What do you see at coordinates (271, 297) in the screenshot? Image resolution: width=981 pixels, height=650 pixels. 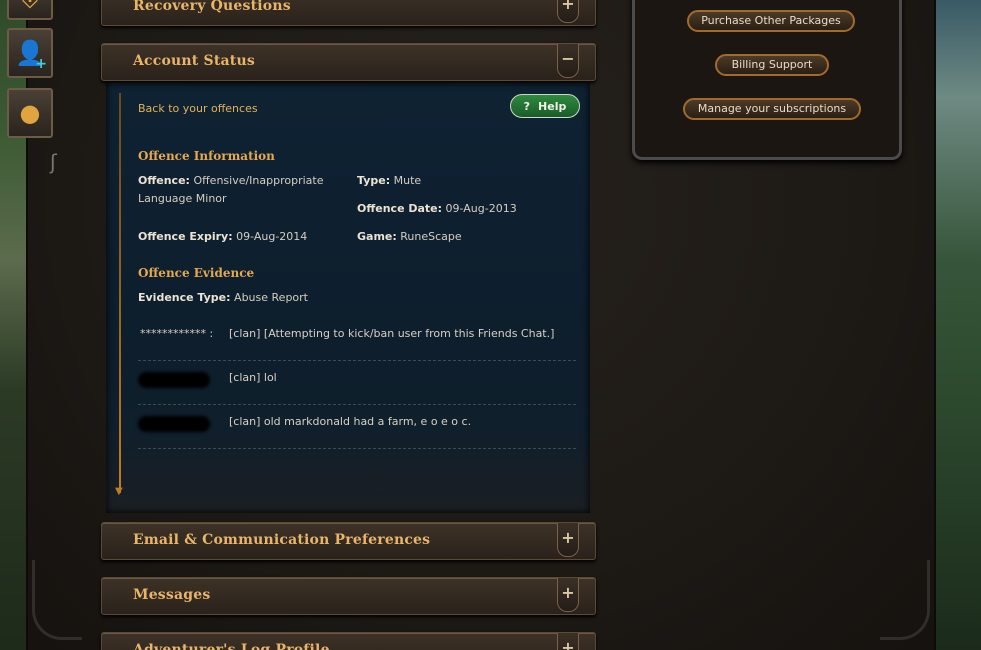 I see `evidence-type-value: Abuse Report` at bounding box center [271, 297].